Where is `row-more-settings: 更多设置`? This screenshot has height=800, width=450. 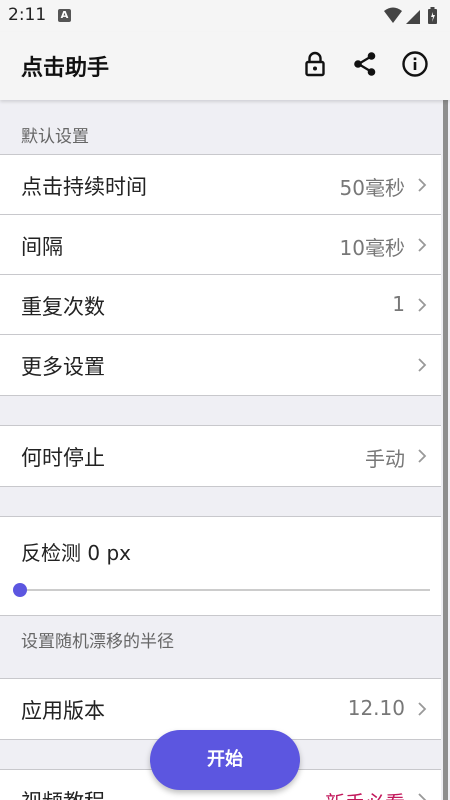
row-more-settings: 更多设置 is located at coordinates (220, 365).